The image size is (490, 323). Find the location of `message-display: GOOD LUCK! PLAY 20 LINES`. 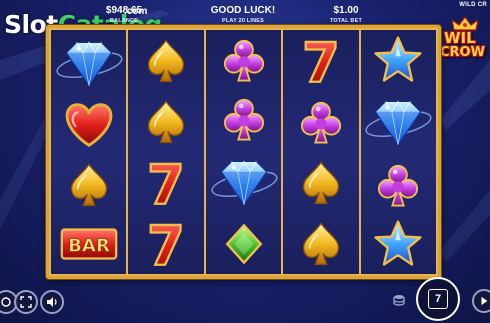

message-display: GOOD LUCK! PLAY 20 LINES is located at coordinates (243, 14).